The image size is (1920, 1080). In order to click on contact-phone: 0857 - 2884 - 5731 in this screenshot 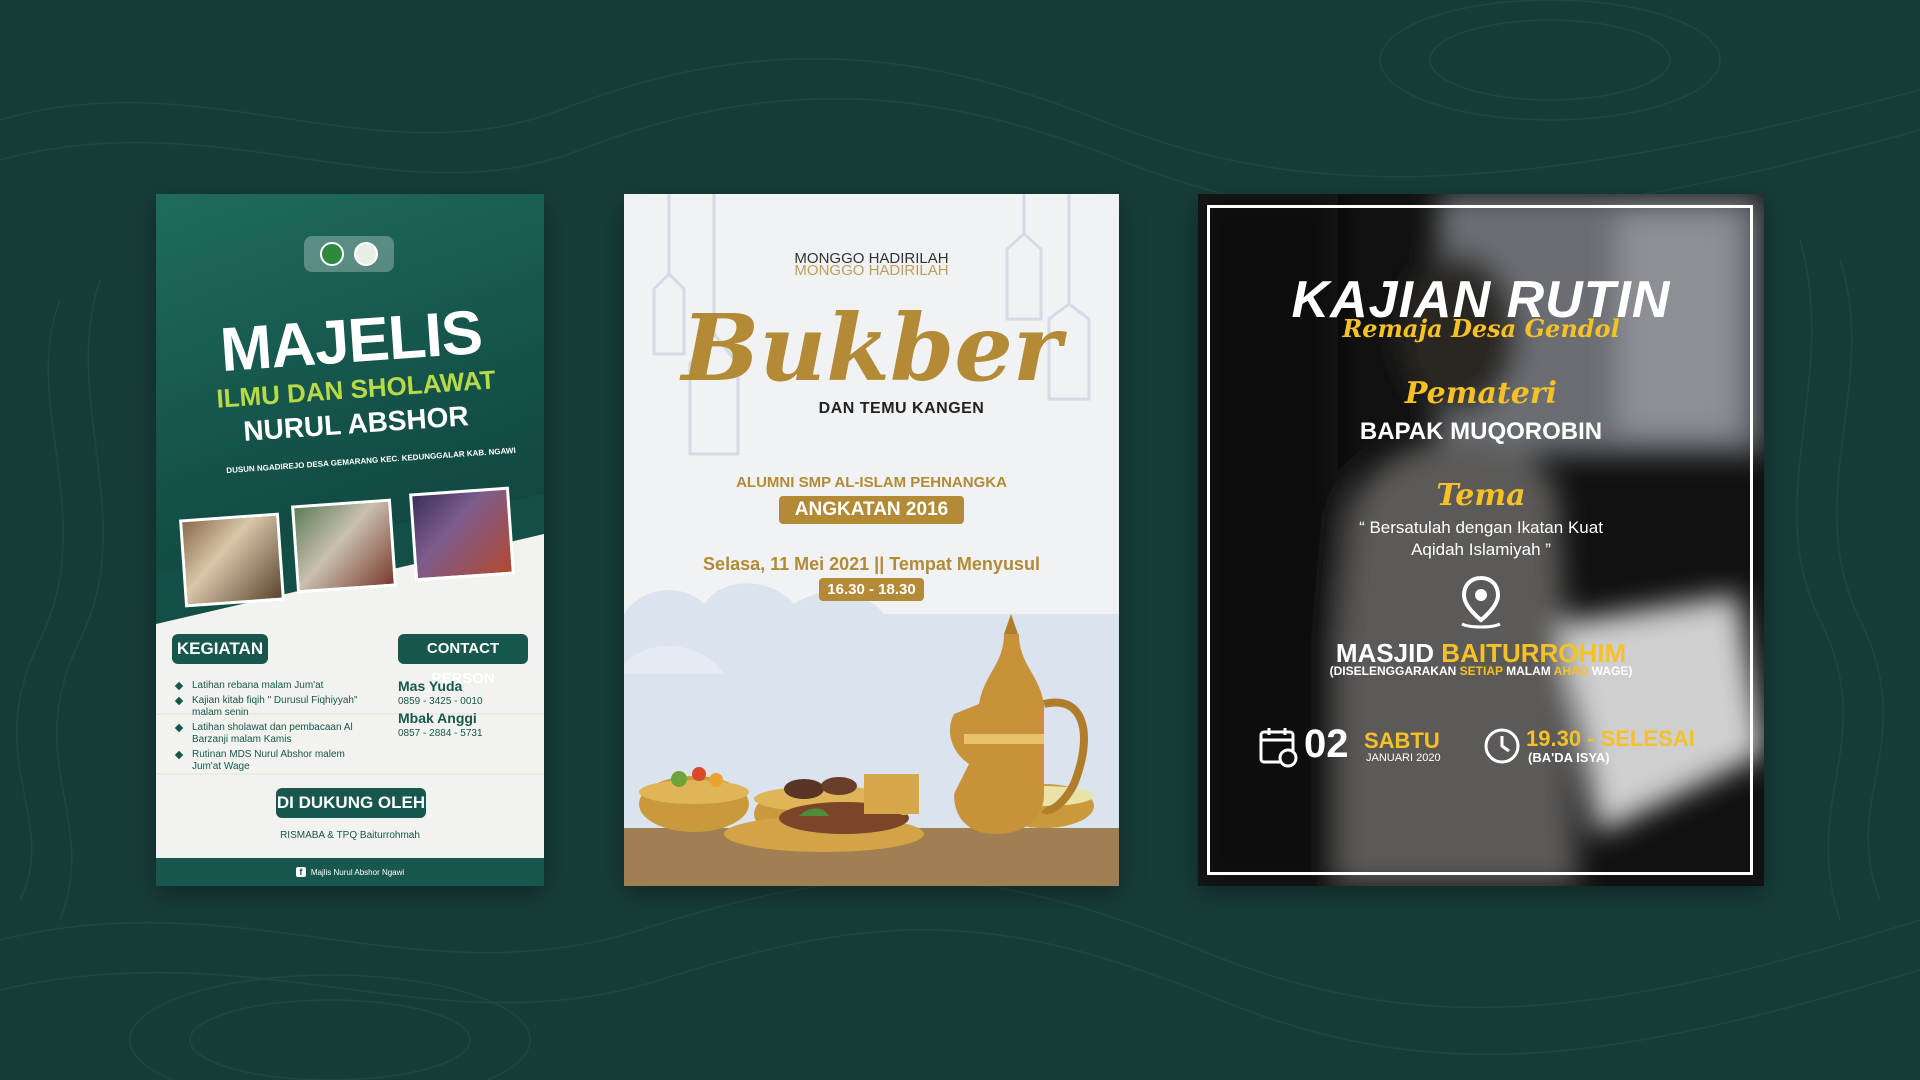, I will do `click(440, 733)`.